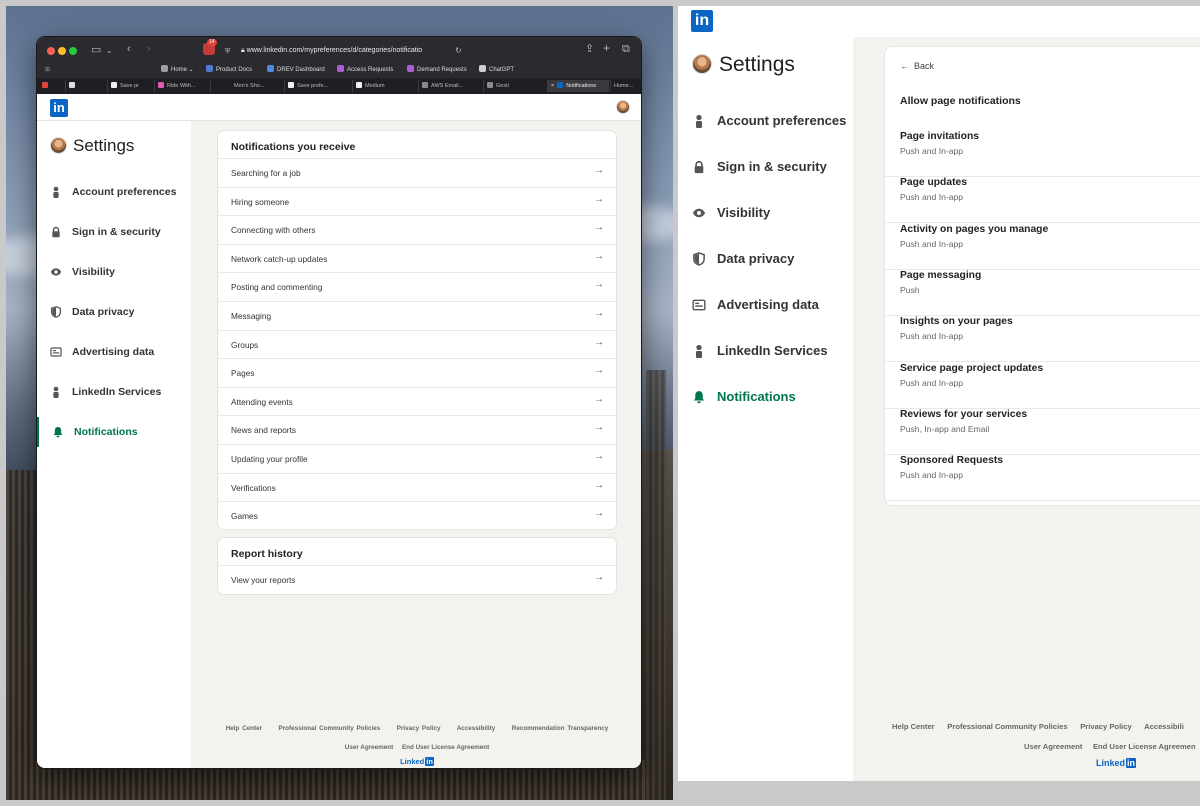  I want to click on list-item: Searching for a job →, so click(417, 172).